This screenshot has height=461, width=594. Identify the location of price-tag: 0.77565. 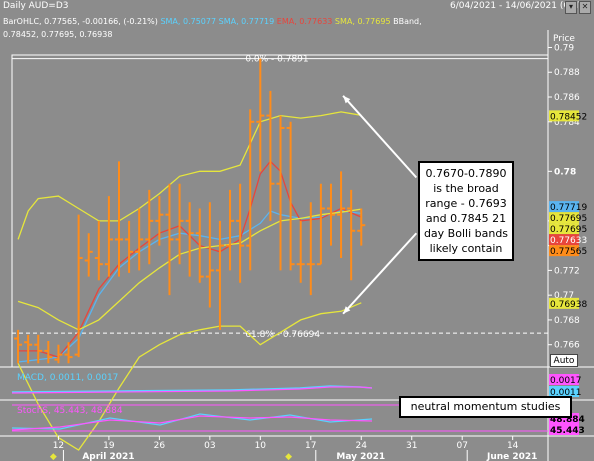
(568, 251).